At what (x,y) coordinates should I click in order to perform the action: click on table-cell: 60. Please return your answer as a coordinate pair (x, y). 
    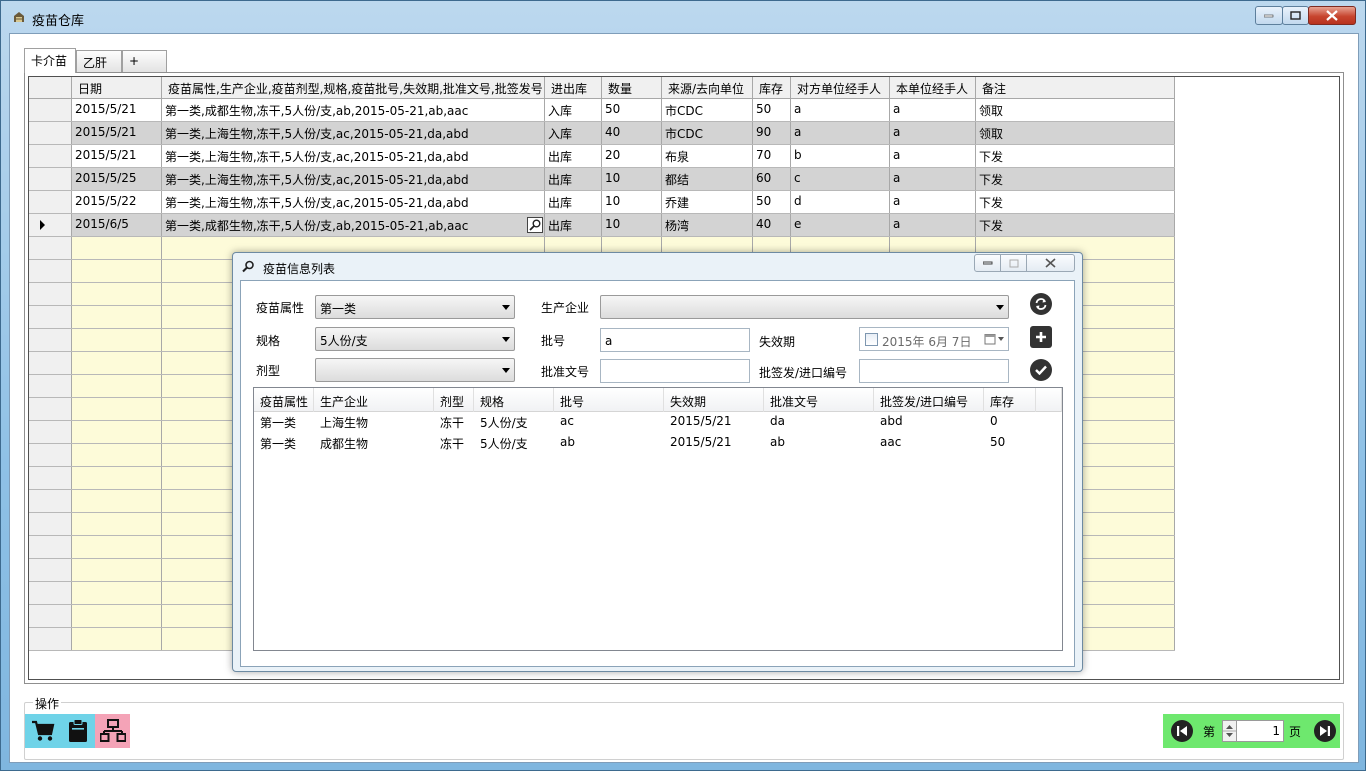
    Looking at the image, I should click on (772, 179).